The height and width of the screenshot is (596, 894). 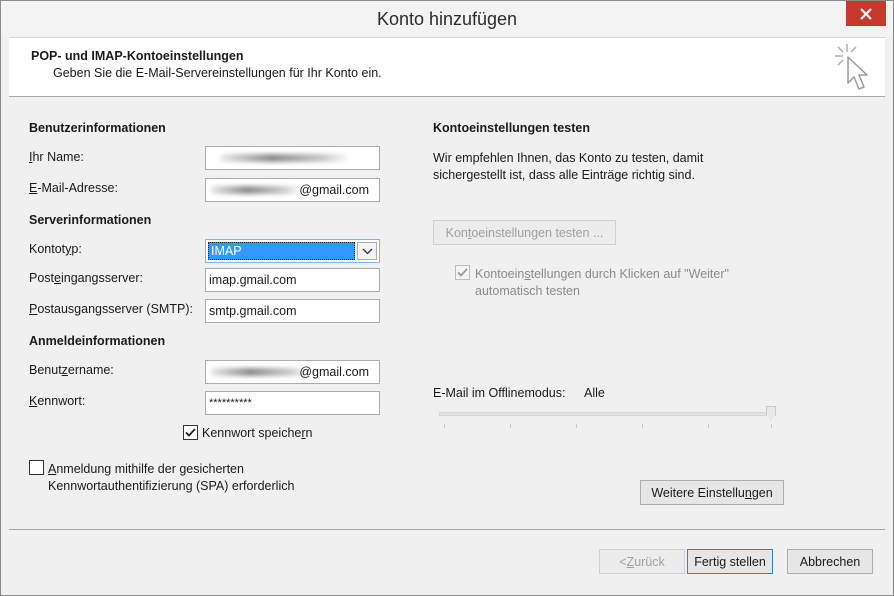 I want to click on cancel-button: Abbrechen, so click(x=830, y=561).